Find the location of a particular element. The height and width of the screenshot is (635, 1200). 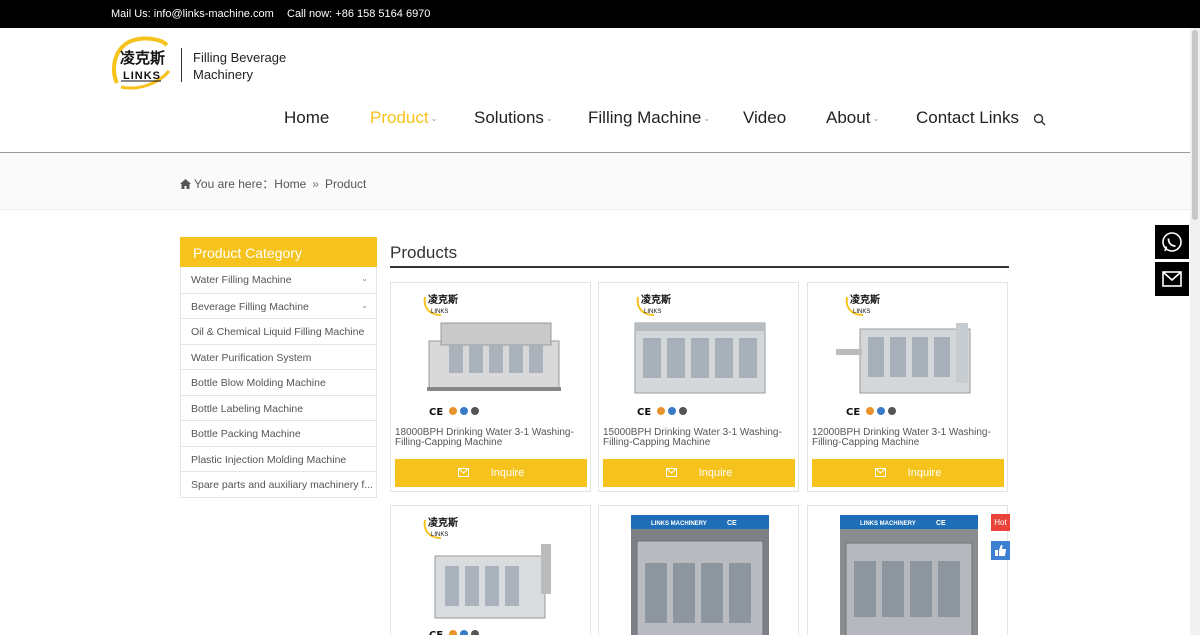

home-icon is located at coordinates (185, 184).